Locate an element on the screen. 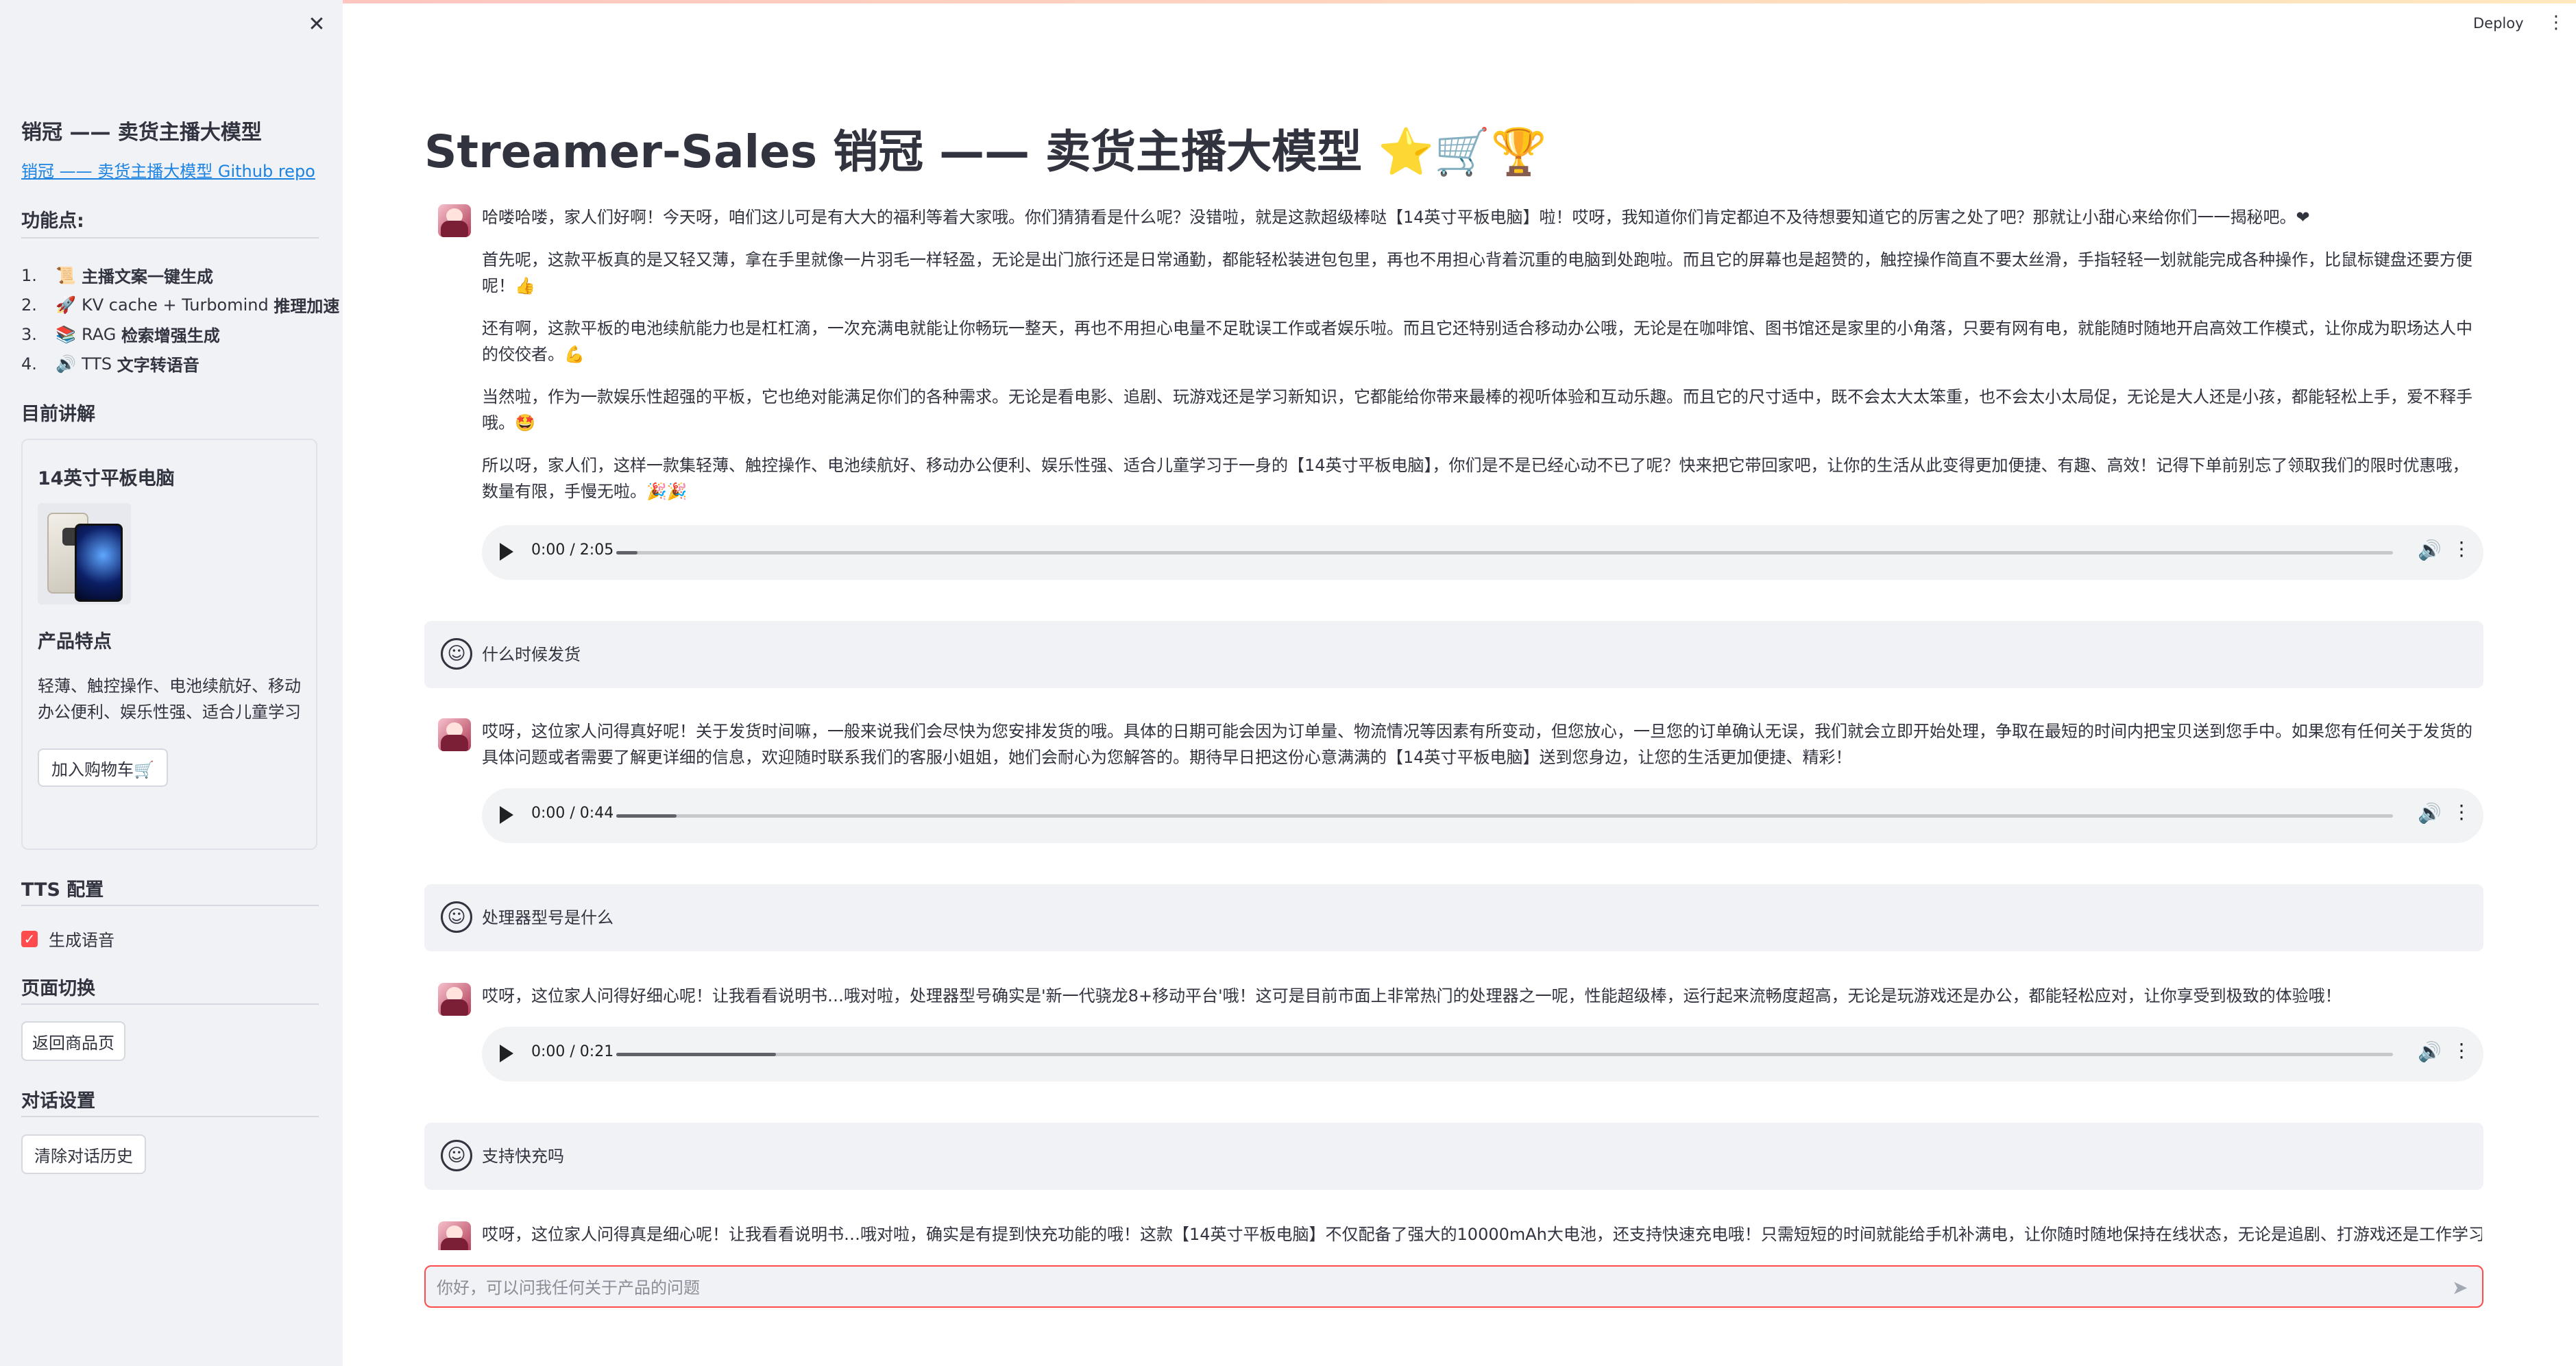  product-name: 14英寸平板电脑 is located at coordinates (106, 479).